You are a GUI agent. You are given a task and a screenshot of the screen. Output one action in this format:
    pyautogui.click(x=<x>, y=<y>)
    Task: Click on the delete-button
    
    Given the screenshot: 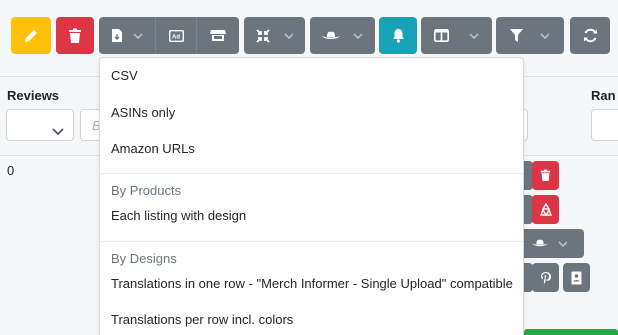 What is the action you would take?
    pyautogui.click(x=75, y=35)
    